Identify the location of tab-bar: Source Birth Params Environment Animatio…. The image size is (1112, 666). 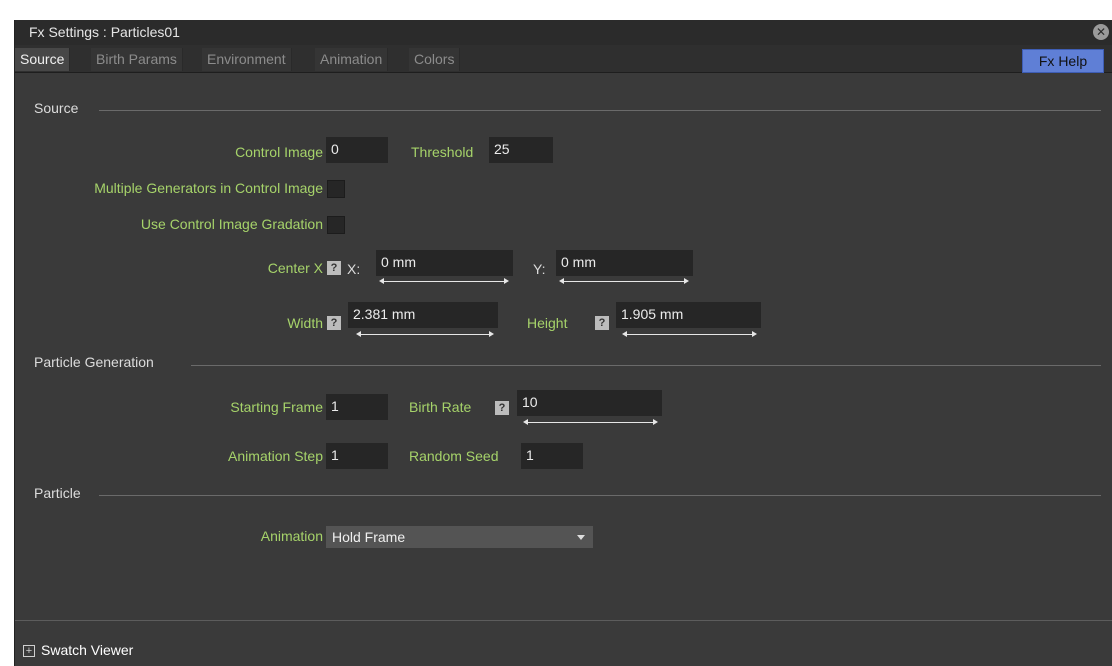
(563, 59).